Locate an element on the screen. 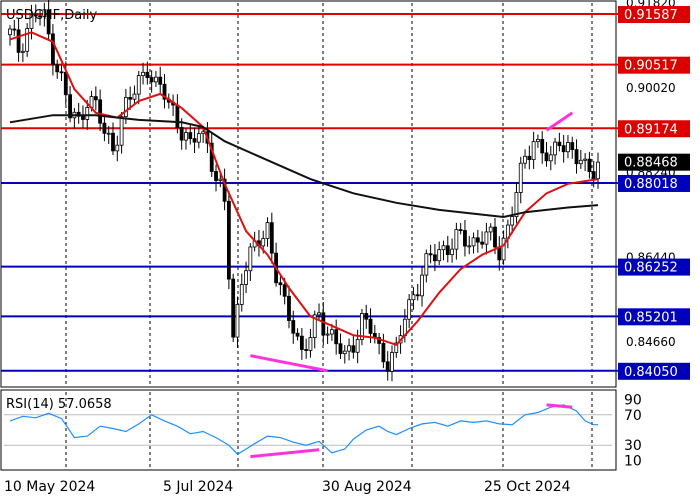  x-tick-label: 25 Oct 2024 is located at coordinates (527, 487).